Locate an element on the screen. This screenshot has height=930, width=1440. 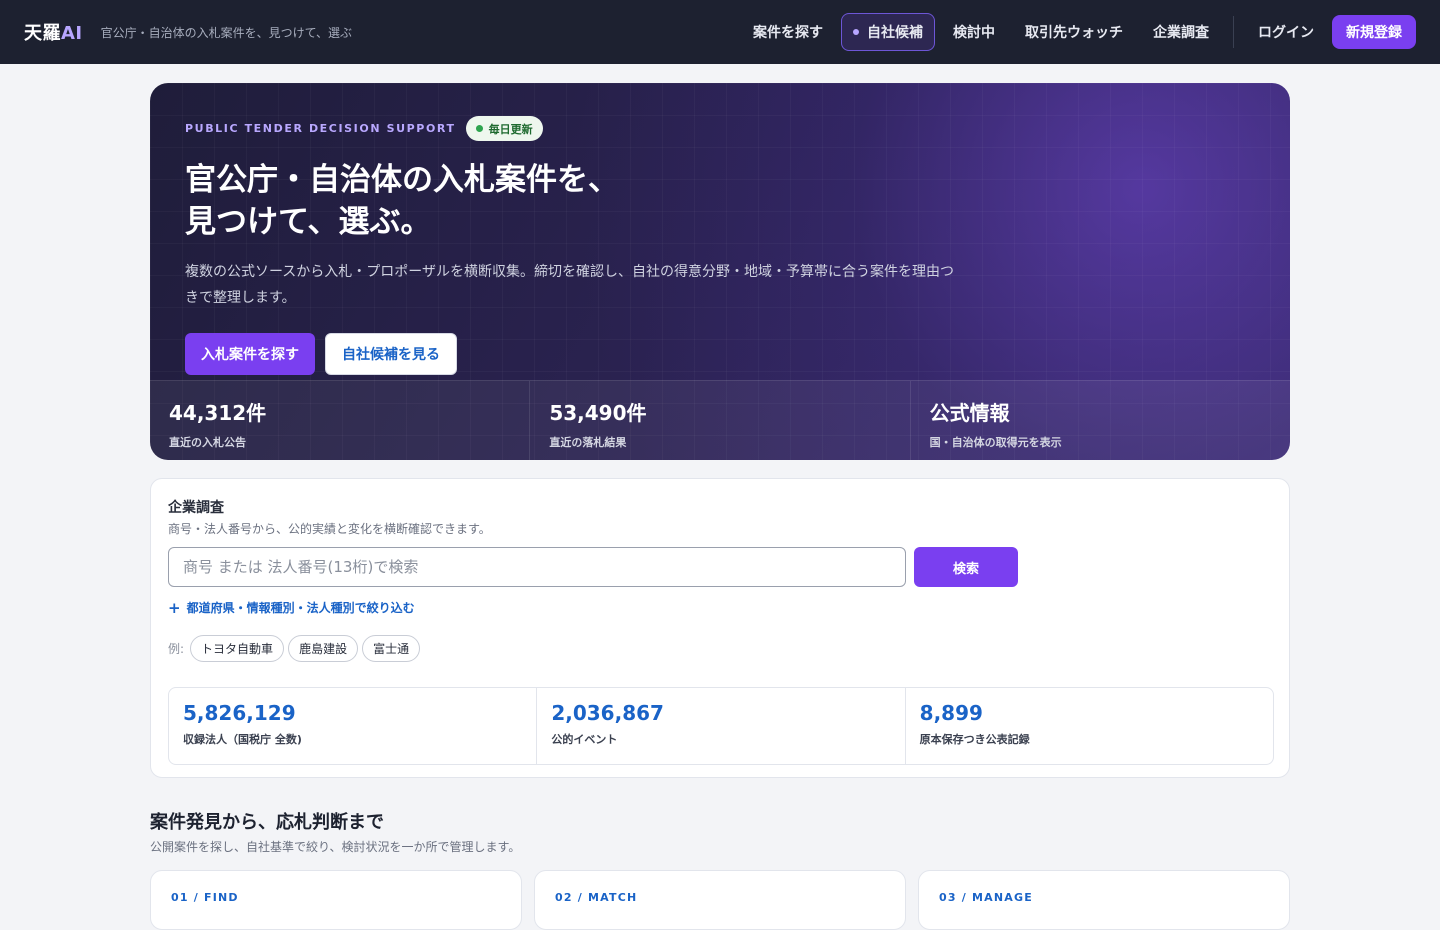
example-chips: 例: トヨタ自動車 鹿島建設 富士通 is located at coordinates (294, 648).